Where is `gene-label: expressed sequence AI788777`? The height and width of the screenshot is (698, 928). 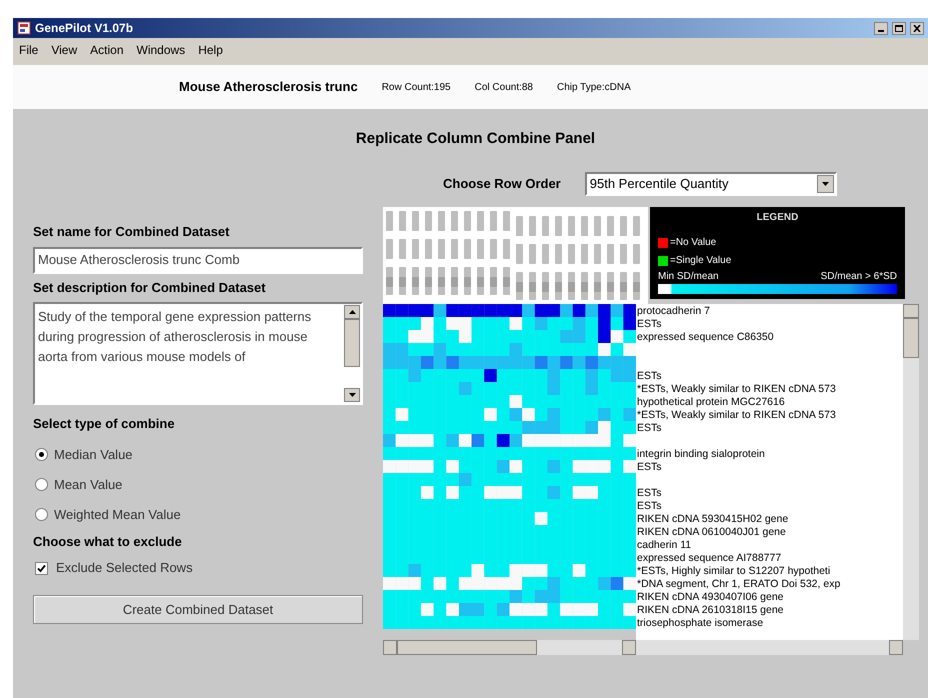 gene-label: expressed sequence AI788777 is located at coordinates (709, 558).